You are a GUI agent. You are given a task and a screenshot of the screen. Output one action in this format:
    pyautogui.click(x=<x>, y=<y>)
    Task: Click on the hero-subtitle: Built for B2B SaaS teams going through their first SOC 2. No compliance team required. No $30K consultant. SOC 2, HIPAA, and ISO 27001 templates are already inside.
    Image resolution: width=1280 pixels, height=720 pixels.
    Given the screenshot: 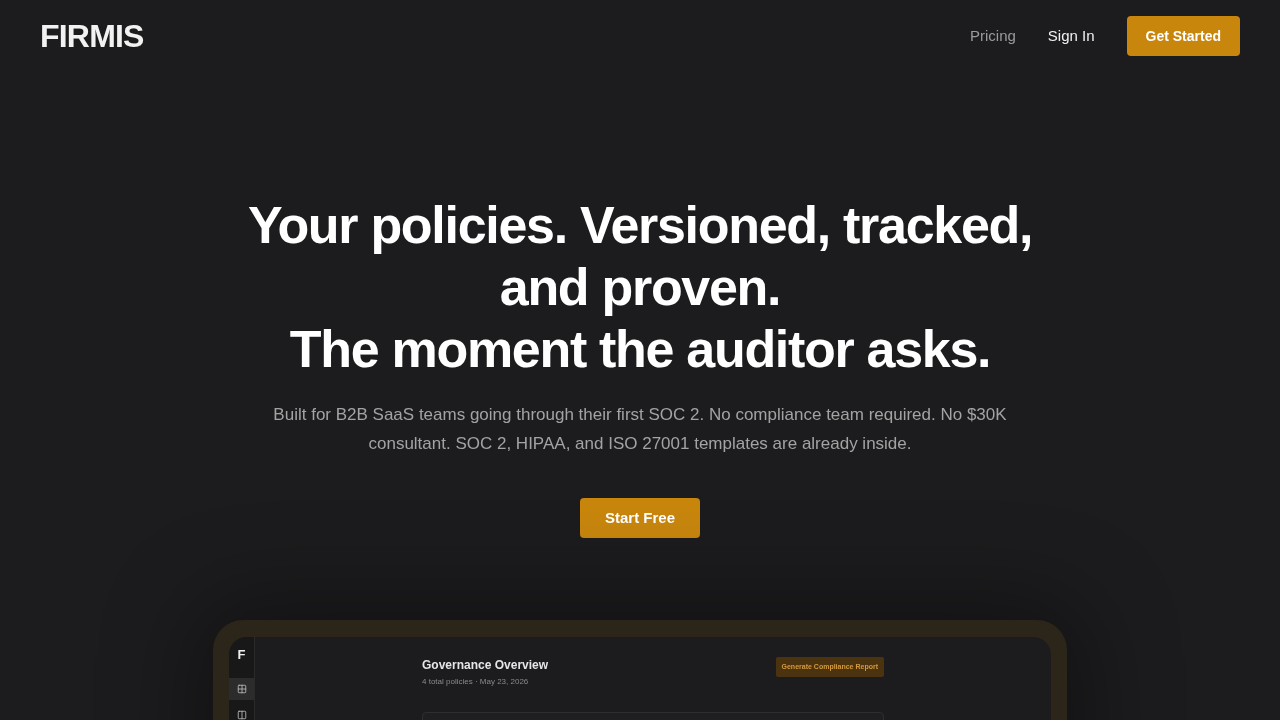 What is the action you would take?
    pyautogui.click(x=640, y=429)
    